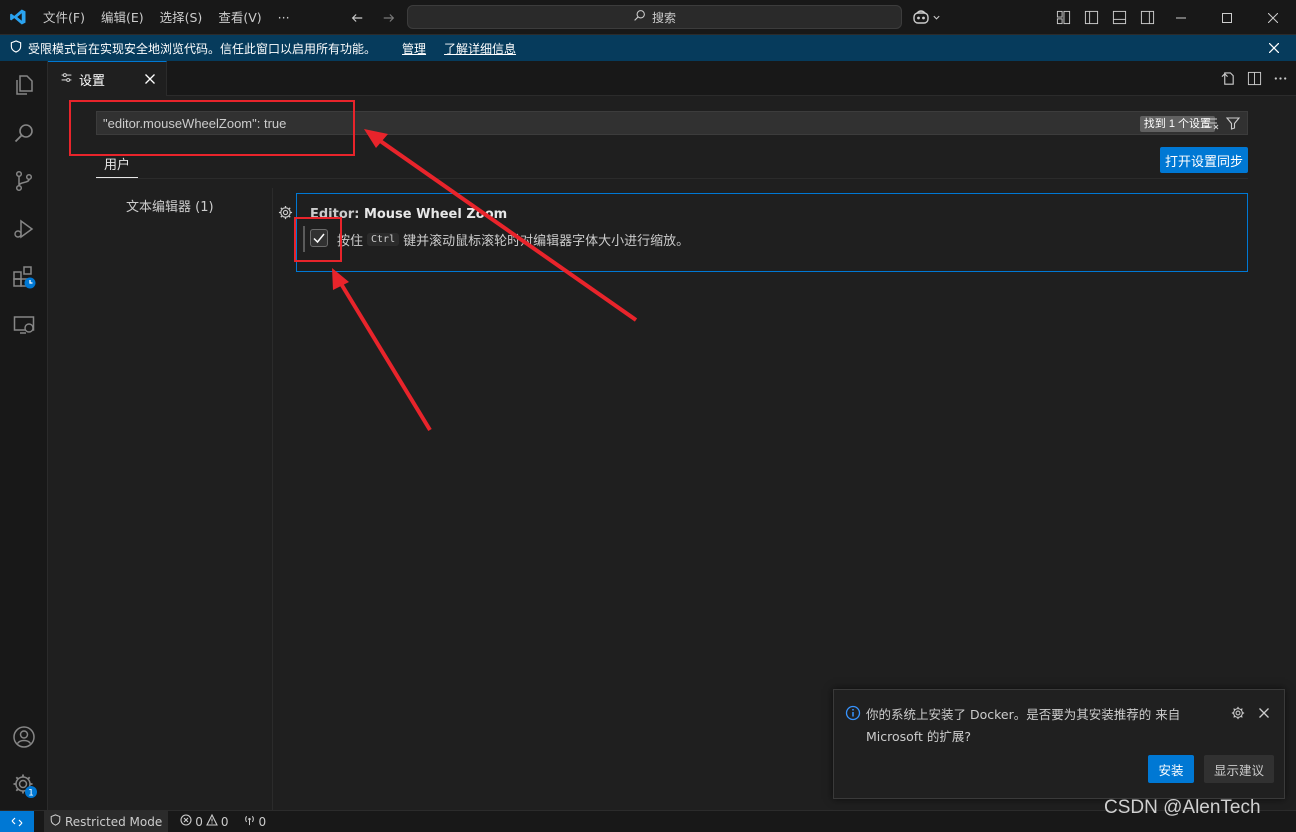 This screenshot has width=1296, height=832. Describe the element at coordinates (1091, 18) in the screenshot. I see `toggle-primary-sidebar-icon` at that location.